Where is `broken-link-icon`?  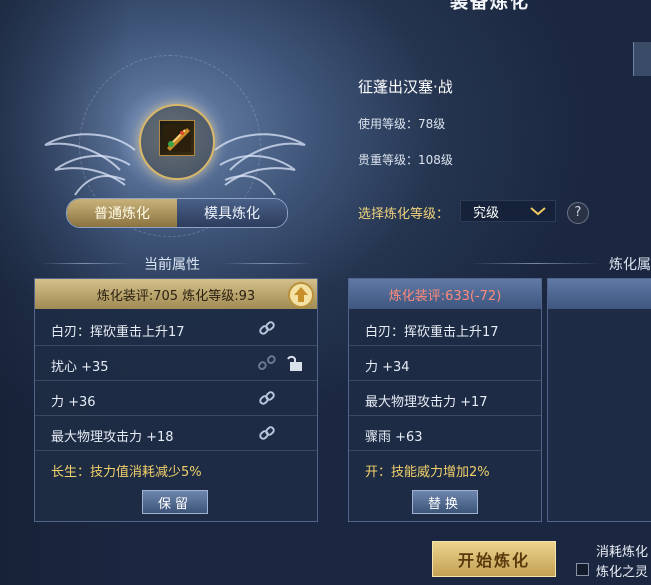 broken-link-icon is located at coordinates (267, 363).